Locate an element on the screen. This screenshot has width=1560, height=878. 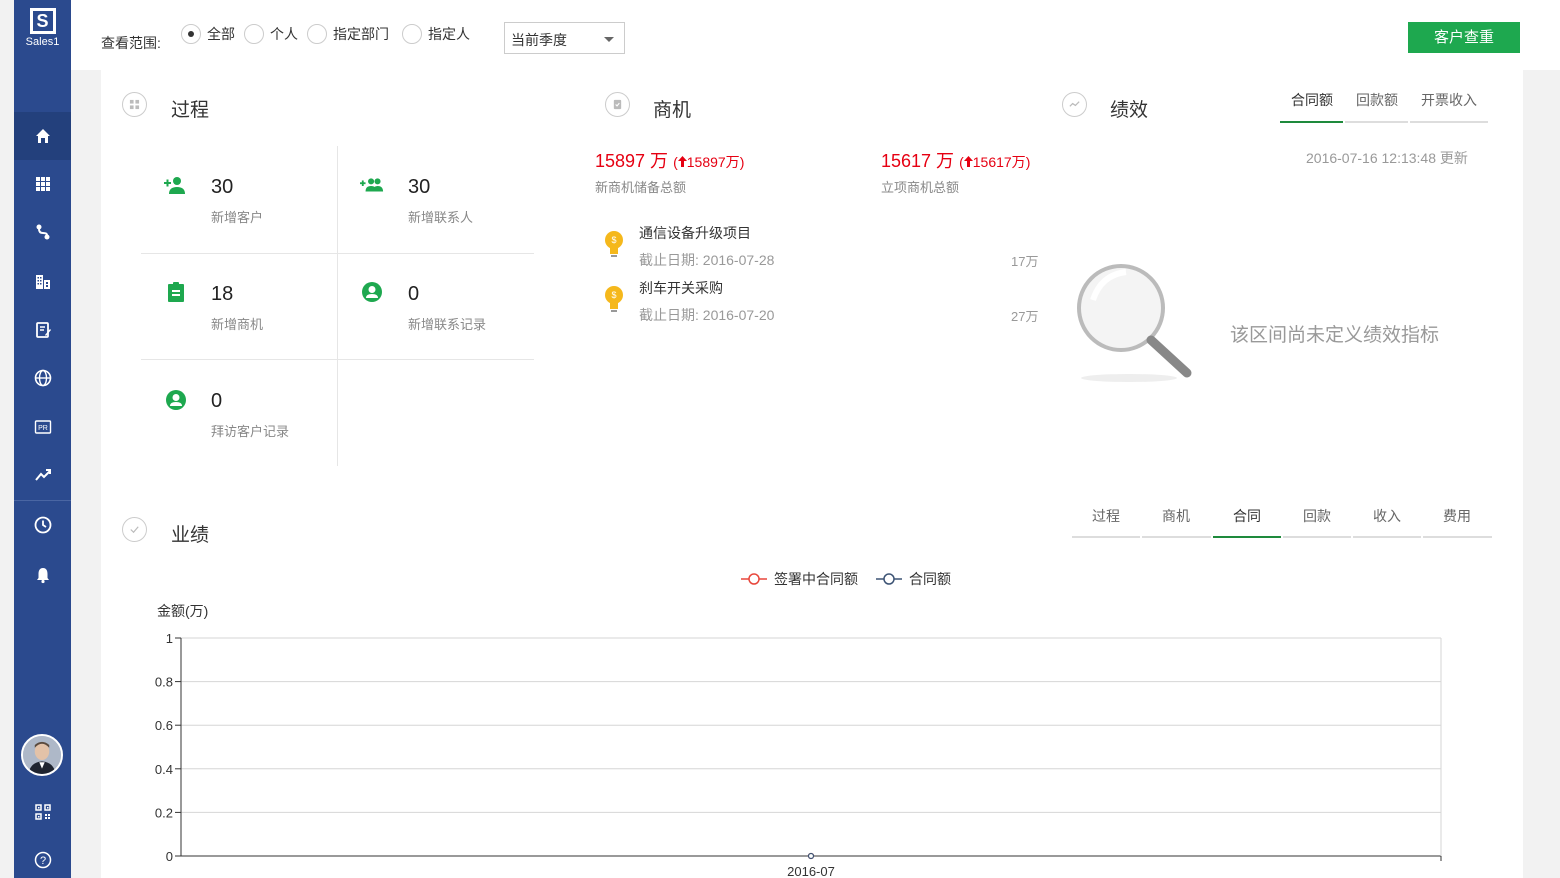
avatar-portrait-icon is located at coordinates (42, 755).